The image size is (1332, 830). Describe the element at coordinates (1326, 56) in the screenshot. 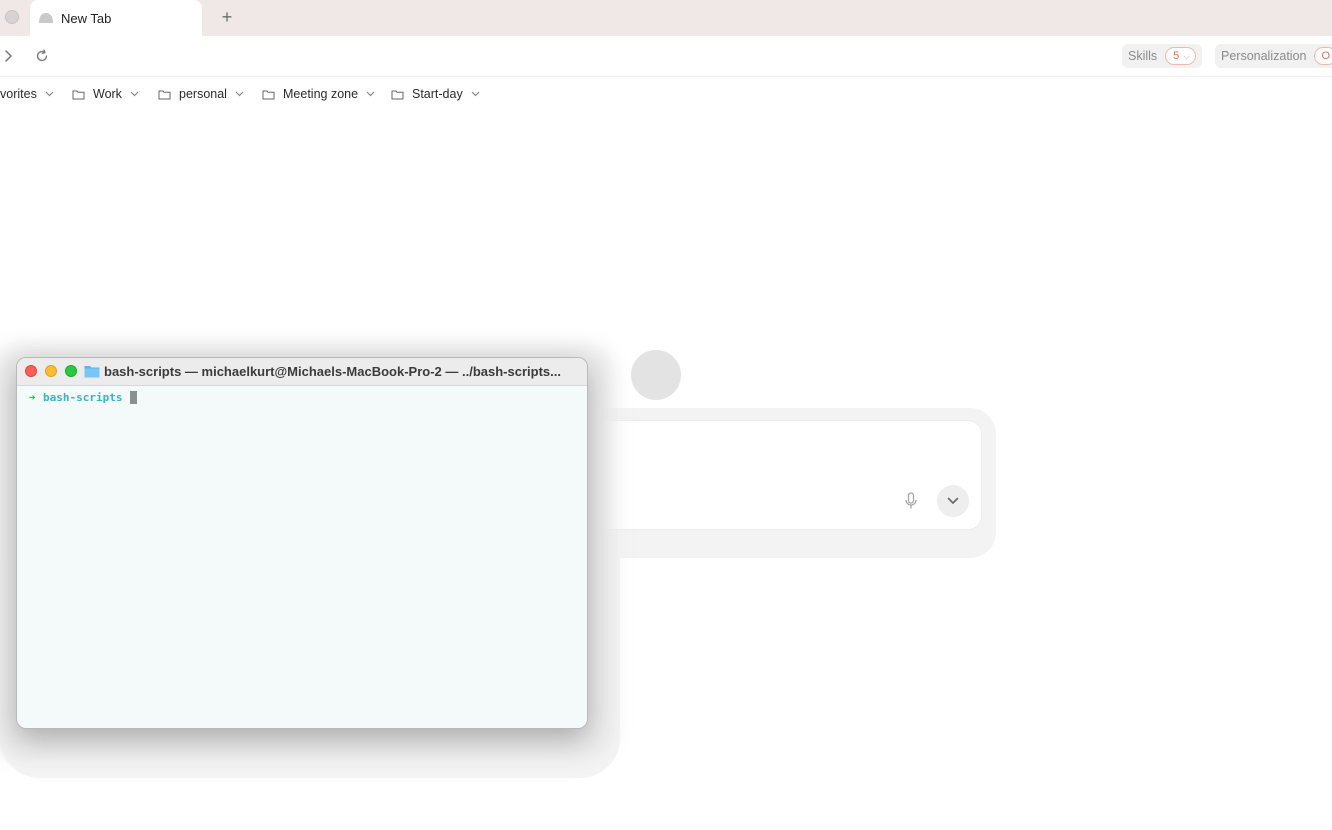

I see `personalization-count: O` at that location.